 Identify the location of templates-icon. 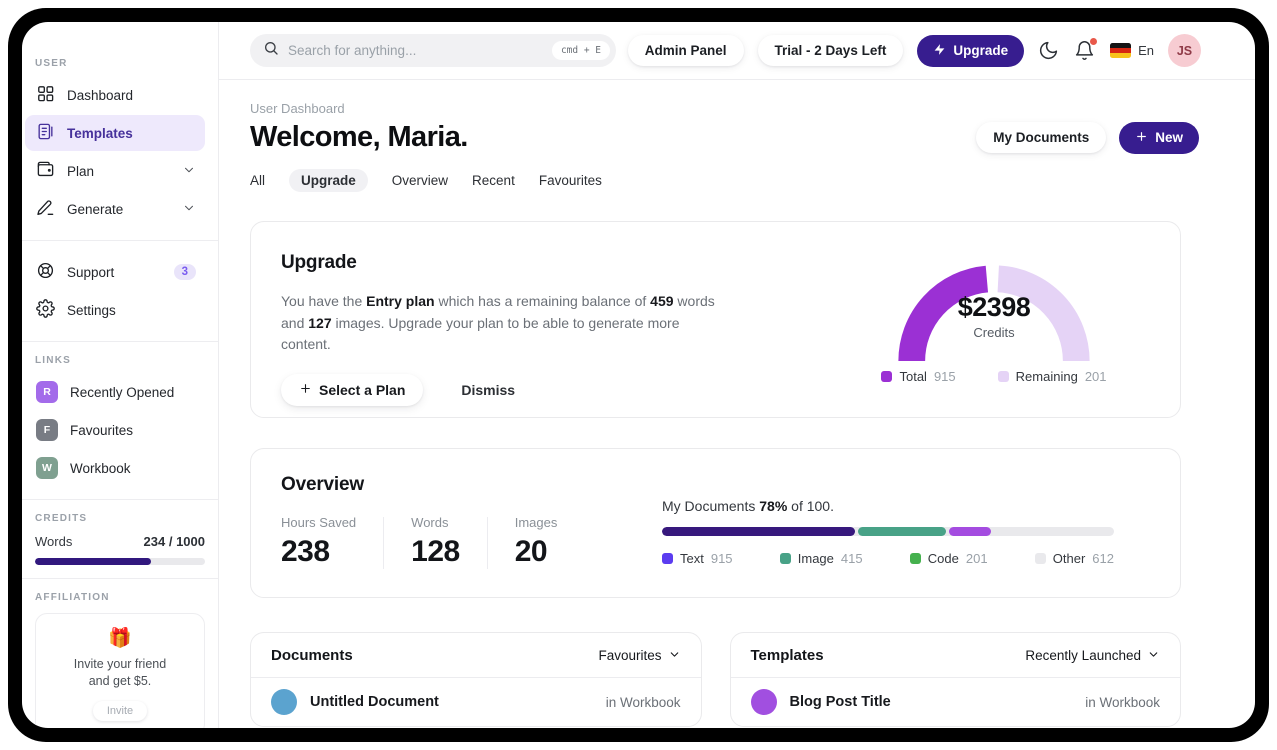
(45, 133).